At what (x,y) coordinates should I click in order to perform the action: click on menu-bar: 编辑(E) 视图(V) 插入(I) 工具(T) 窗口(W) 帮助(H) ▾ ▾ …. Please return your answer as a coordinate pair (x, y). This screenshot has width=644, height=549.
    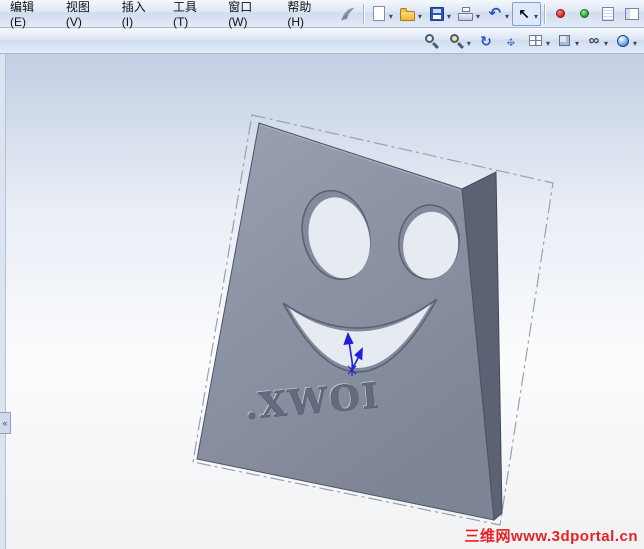
    Looking at the image, I should click on (322, 14).